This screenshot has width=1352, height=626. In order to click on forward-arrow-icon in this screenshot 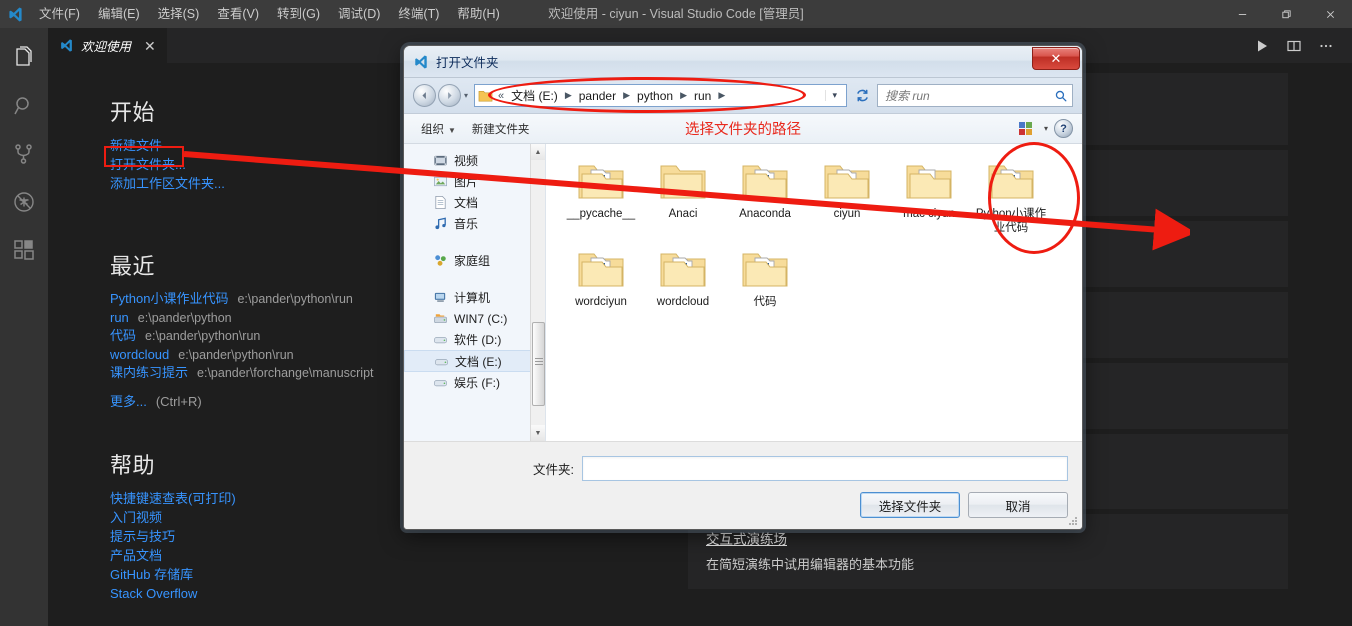, I will do `click(449, 95)`.